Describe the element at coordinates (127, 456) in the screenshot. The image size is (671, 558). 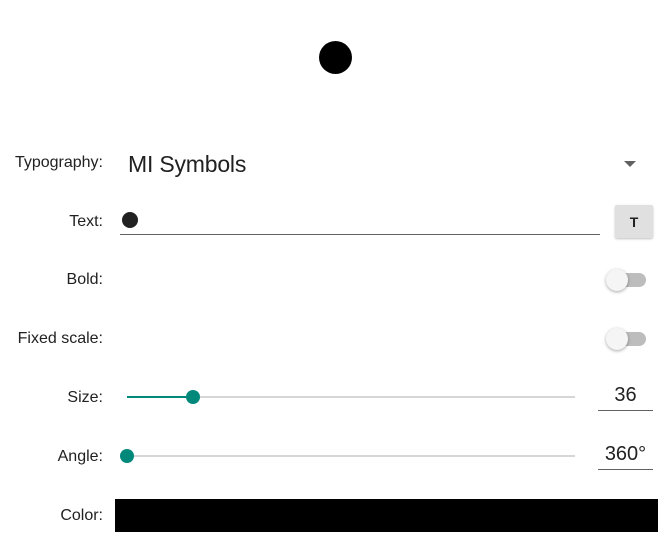
I see `angle-slider-knob` at that location.